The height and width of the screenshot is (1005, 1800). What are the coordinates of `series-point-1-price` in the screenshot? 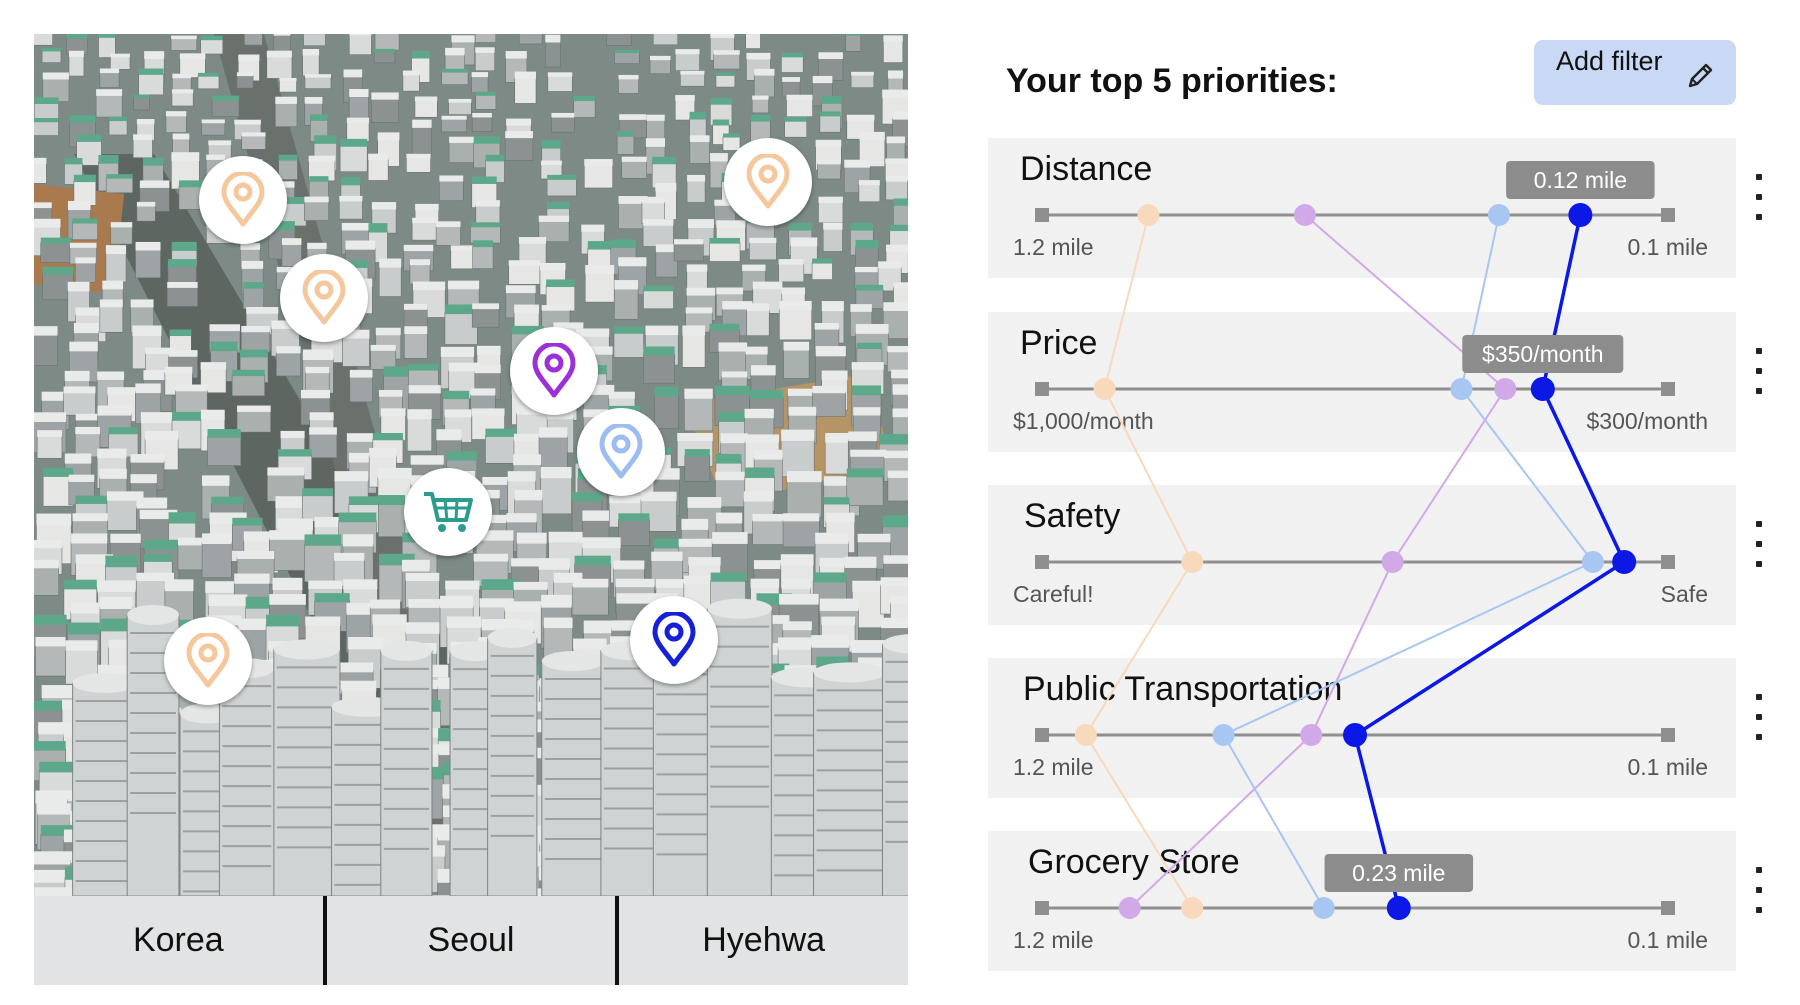 It's located at (1505, 389).